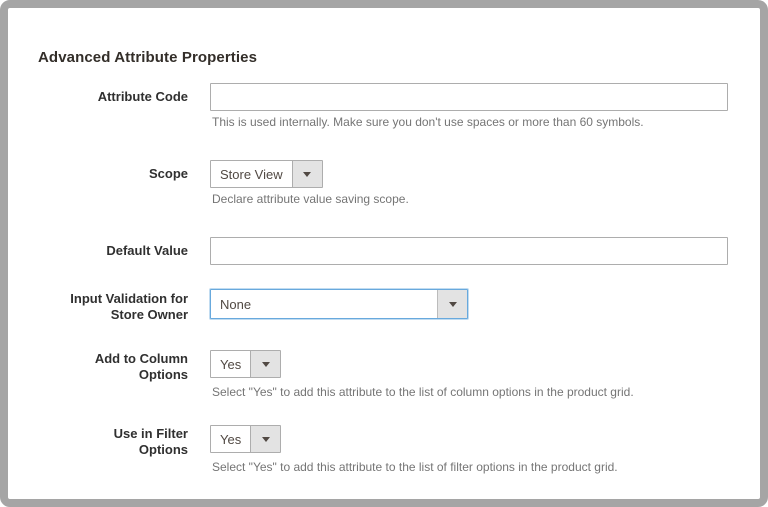  What do you see at coordinates (141, 366) in the screenshot?
I see `add-to-column-options-label: Add to Column Options` at bounding box center [141, 366].